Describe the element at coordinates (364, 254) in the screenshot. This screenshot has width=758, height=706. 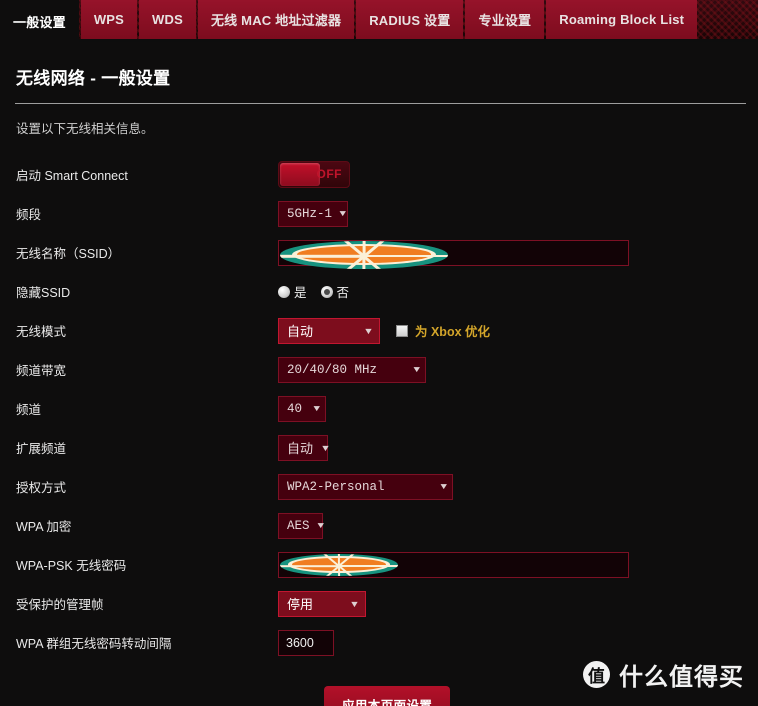
I see `redaction-orange-slice-icon` at that location.